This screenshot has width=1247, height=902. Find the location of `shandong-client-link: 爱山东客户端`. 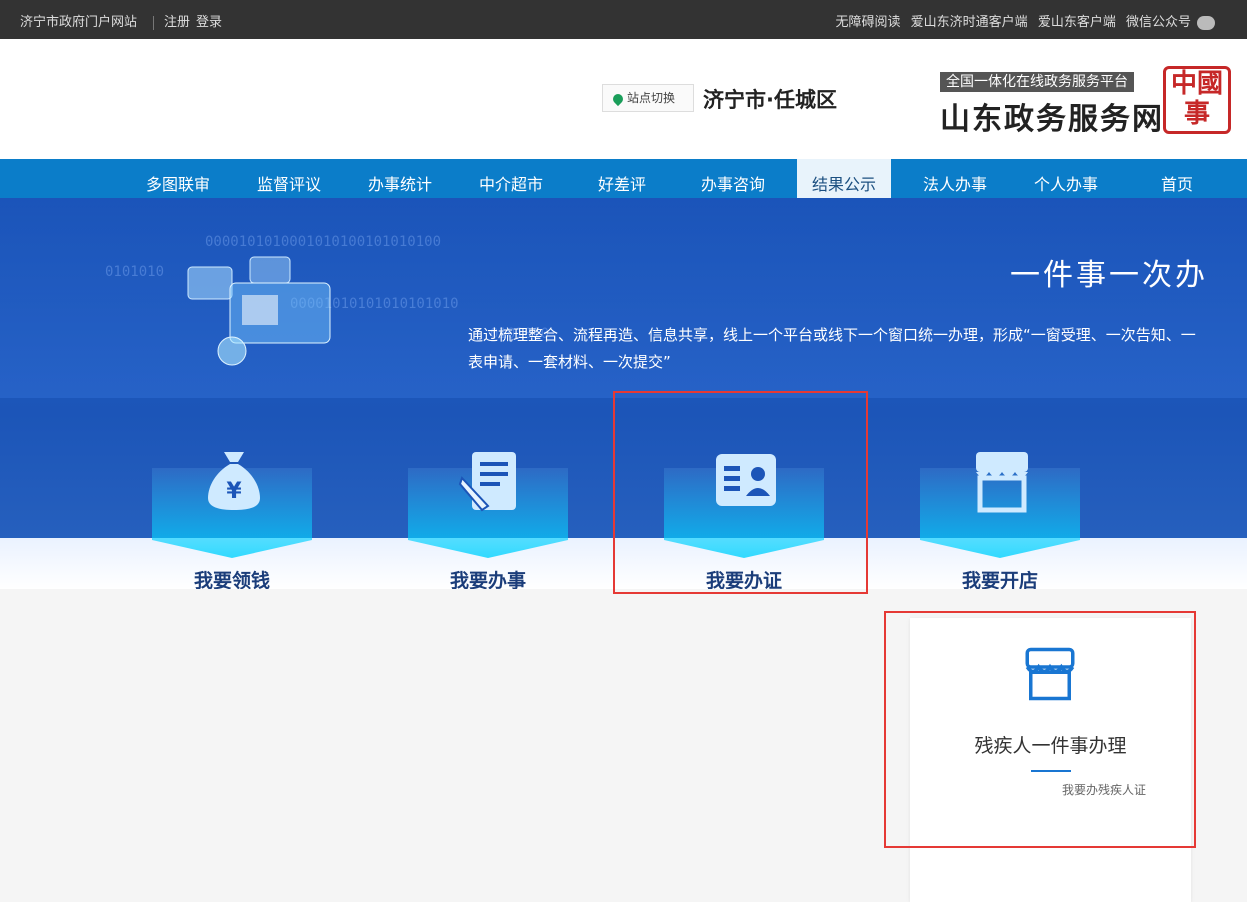

shandong-client-link: 爱山东客户端 is located at coordinates (1077, 22).